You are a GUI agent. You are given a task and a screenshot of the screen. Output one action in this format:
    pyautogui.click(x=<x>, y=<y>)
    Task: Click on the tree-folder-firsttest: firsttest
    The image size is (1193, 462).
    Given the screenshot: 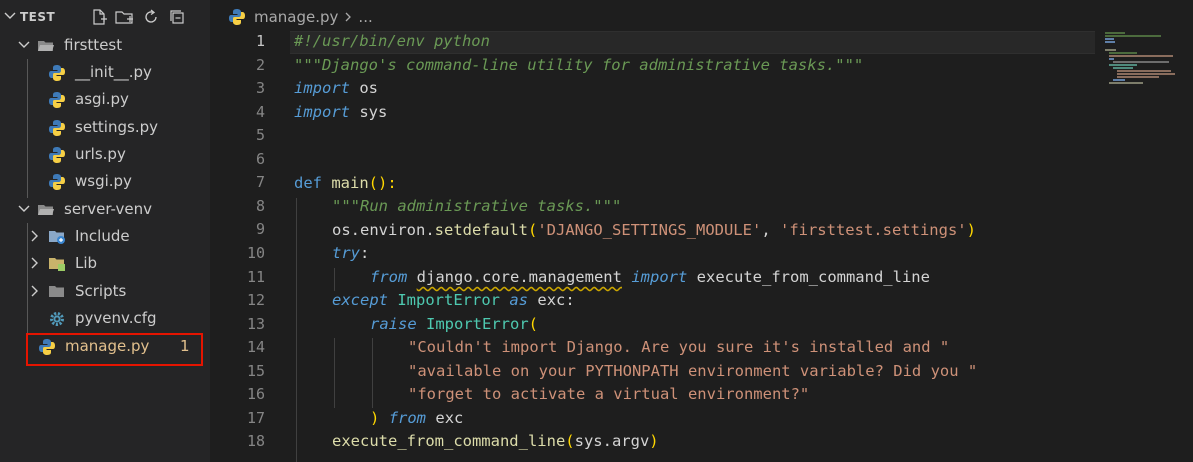 What is the action you would take?
    pyautogui.click(x=105, y=45)
    